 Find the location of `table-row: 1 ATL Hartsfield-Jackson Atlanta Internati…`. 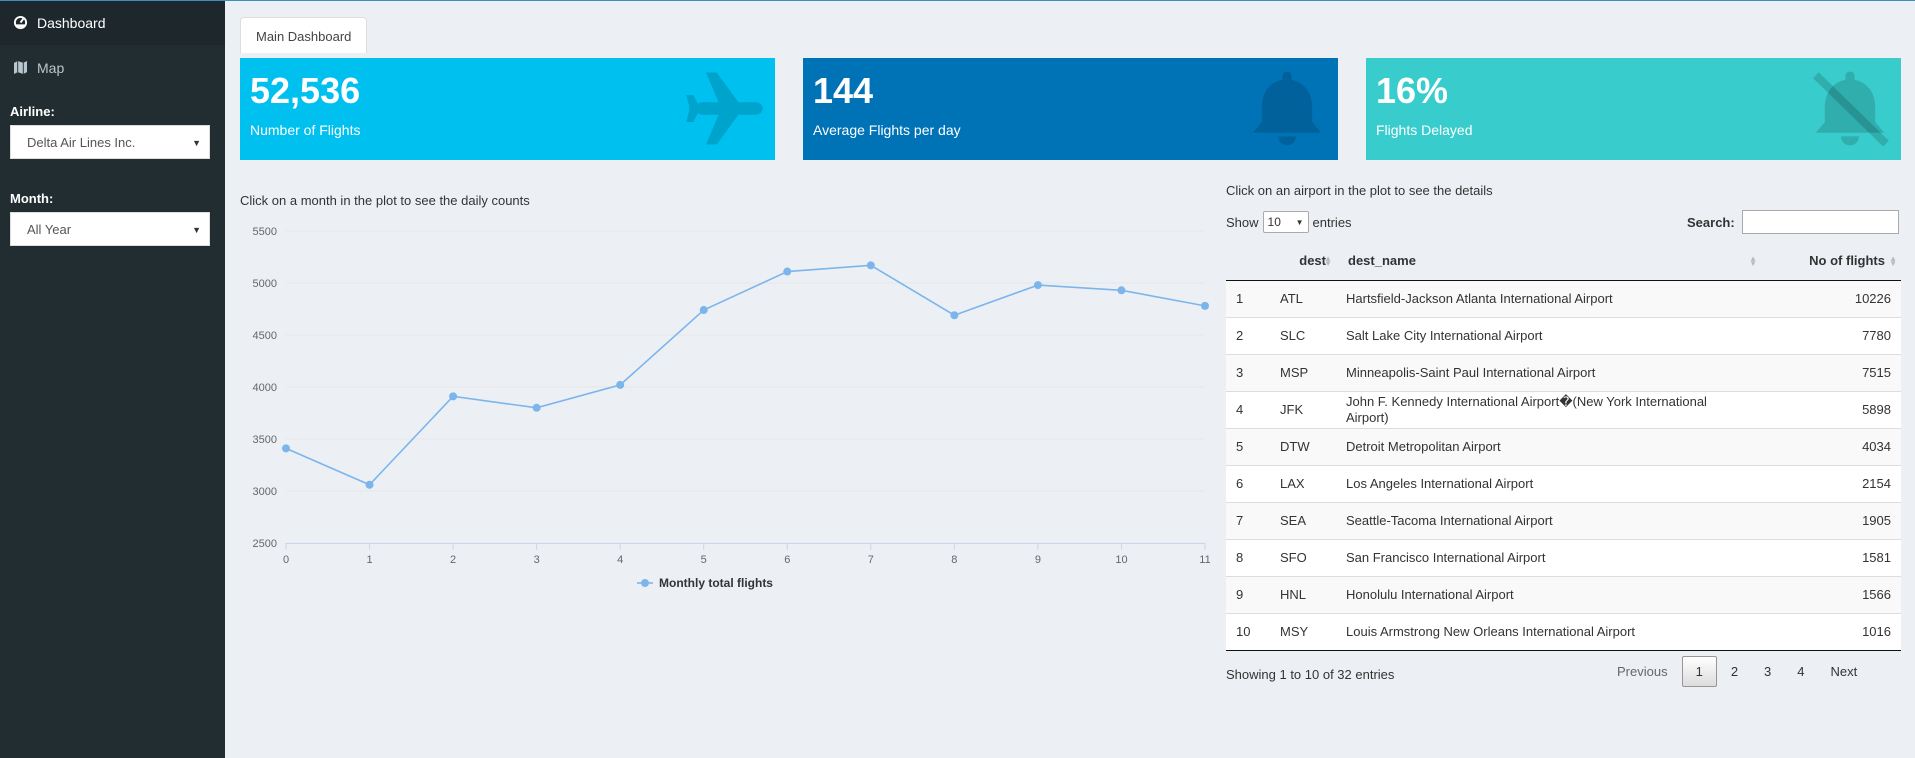

table-row: 1 ATL Hartsfield-Jackson Atlanta Internati… is located at coordinates (1563, 298).